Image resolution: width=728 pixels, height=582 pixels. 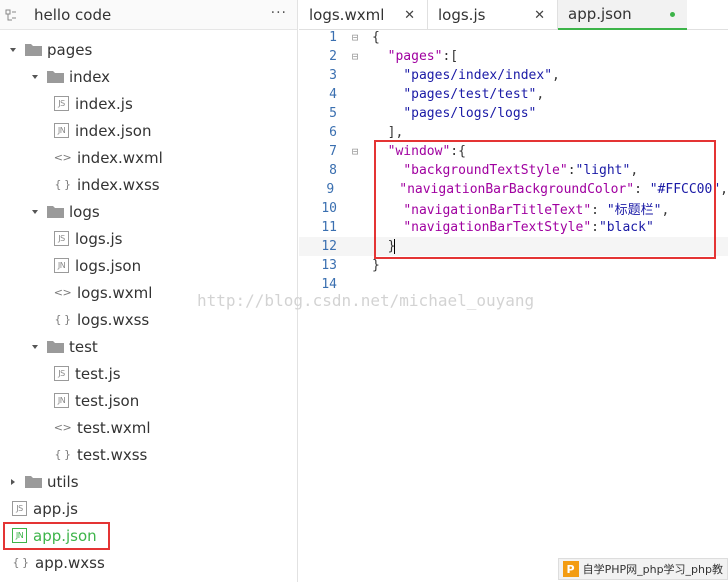 I want to click on line-number: 4, so click(x=333, y=94).